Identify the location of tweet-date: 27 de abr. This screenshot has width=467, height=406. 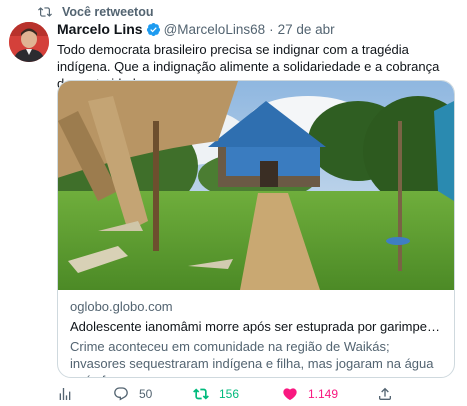
(306, 29).